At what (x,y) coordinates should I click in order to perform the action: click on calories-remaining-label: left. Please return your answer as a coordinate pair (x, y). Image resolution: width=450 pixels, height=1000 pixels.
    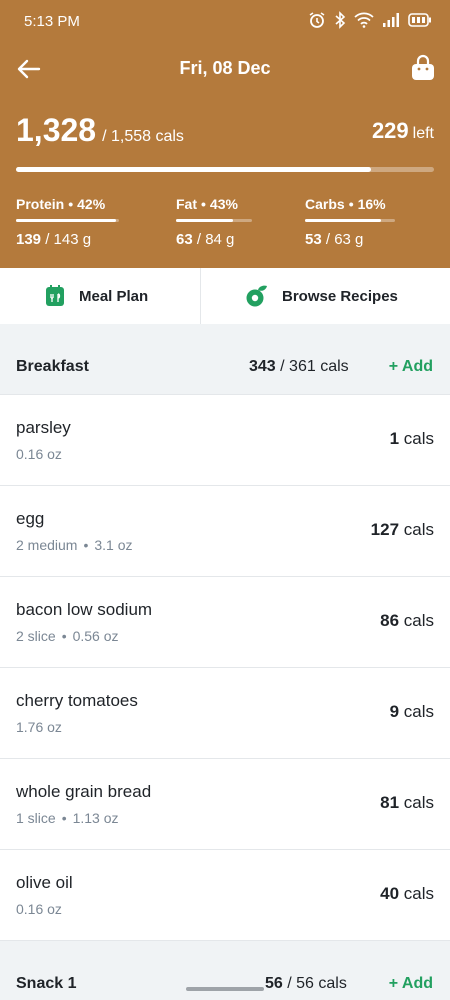
    Looking at the image, I should click on (423, 133).